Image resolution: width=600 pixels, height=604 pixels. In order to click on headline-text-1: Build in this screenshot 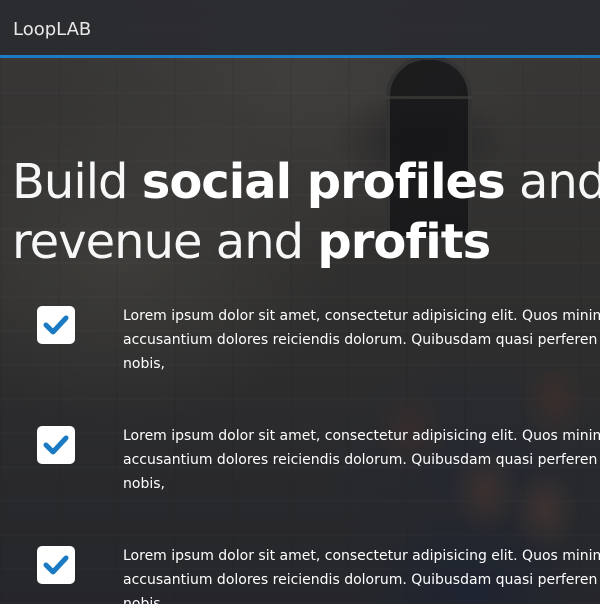, I will do `click(77, 182)`.